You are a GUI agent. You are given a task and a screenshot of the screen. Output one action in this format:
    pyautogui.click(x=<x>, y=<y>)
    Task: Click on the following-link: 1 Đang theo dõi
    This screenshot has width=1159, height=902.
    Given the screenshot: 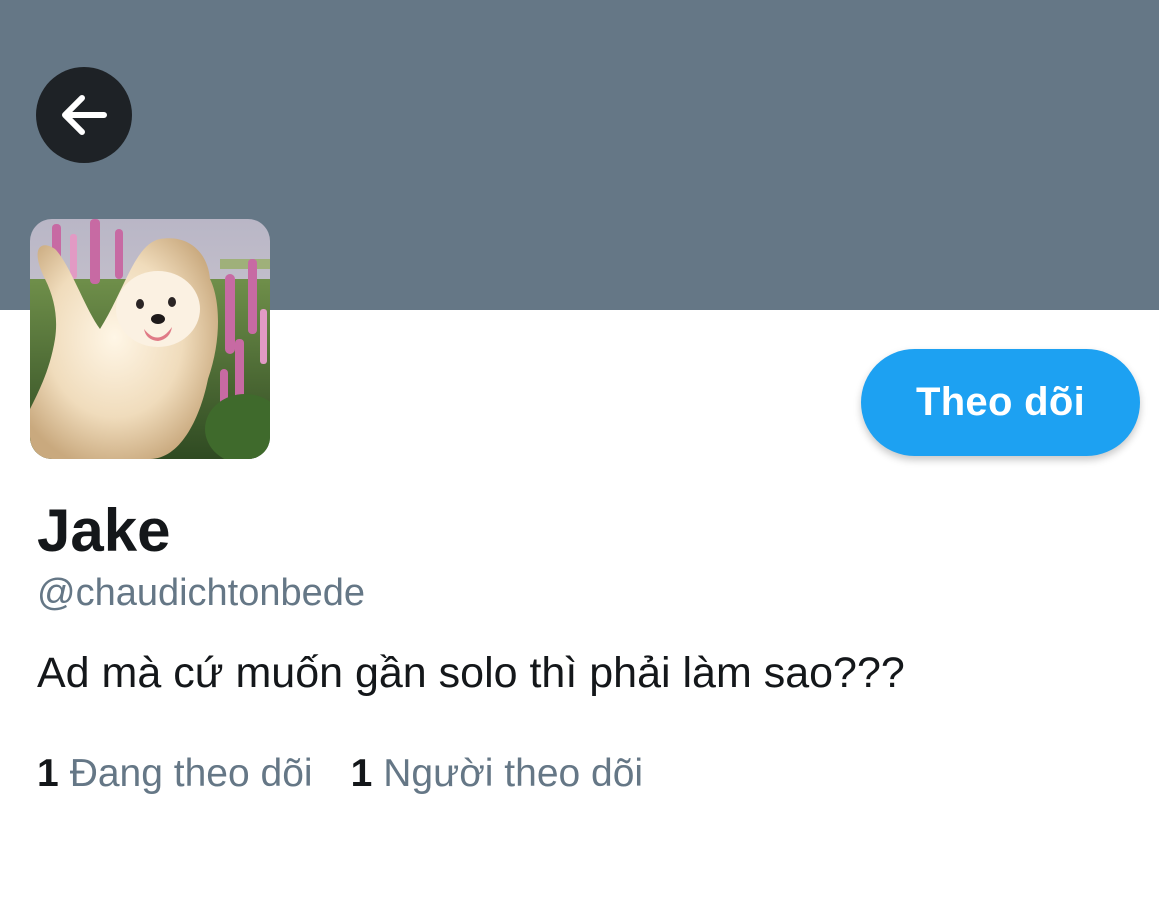 What is the action you would take?
    pyautogui.click(x=175, y=774)
    